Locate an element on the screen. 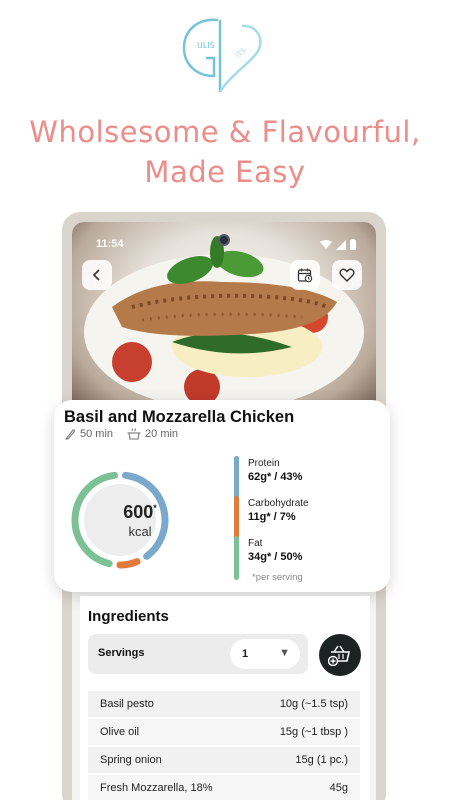  add-to-basket-button is located at coordinates (340, 655).